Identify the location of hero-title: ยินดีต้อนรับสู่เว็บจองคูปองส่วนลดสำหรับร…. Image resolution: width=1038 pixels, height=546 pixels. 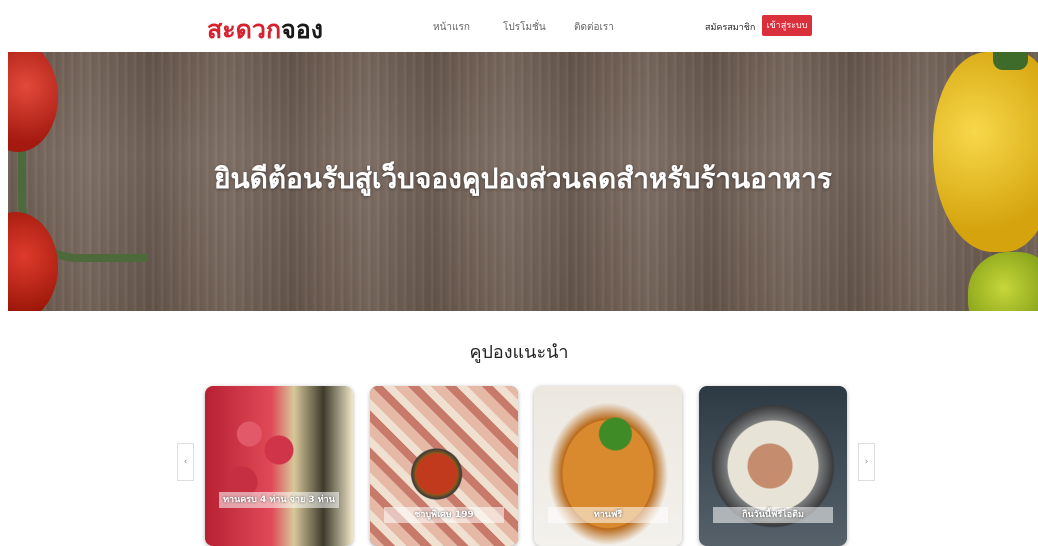
(523, 178).